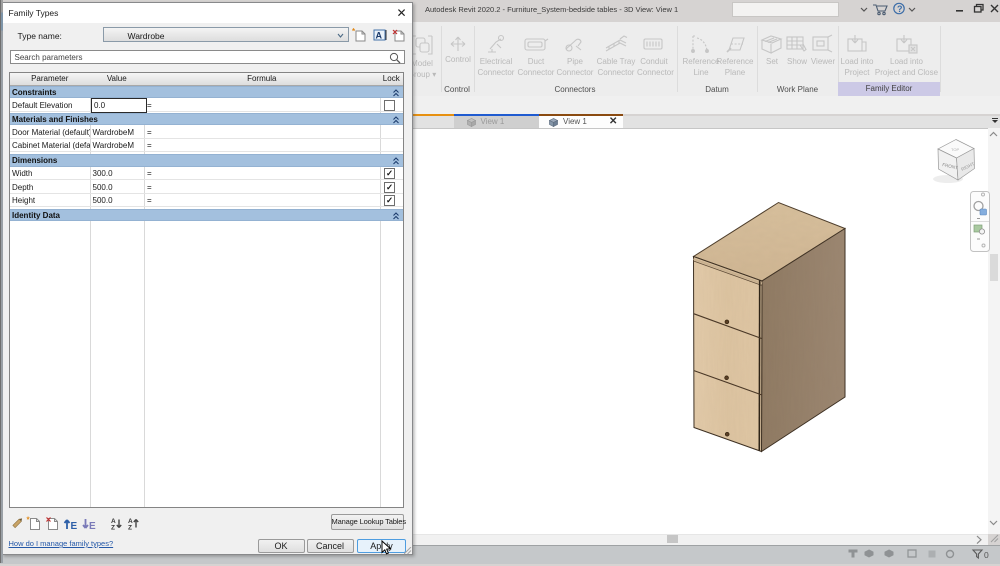 Image resolution: width=1000 pixels, height=566 pixels. What do you see at coordinates (378, 35) in the screenshot?
I see `svg-text: A` at bounding box center [378, 35].